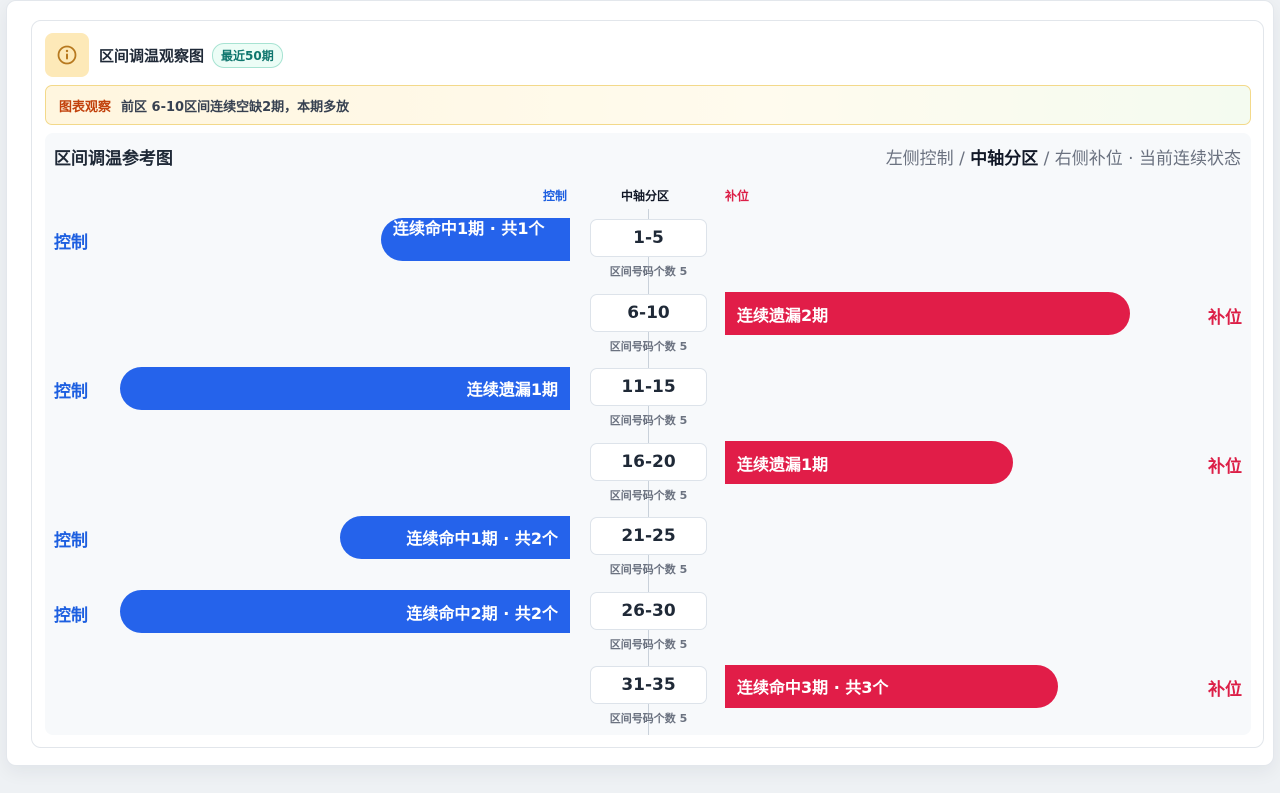  What do you see at coordinates (1088, 159) in the screenshot?
I see `legend-right: 右侧补位` at bounding box center [1088, 159].